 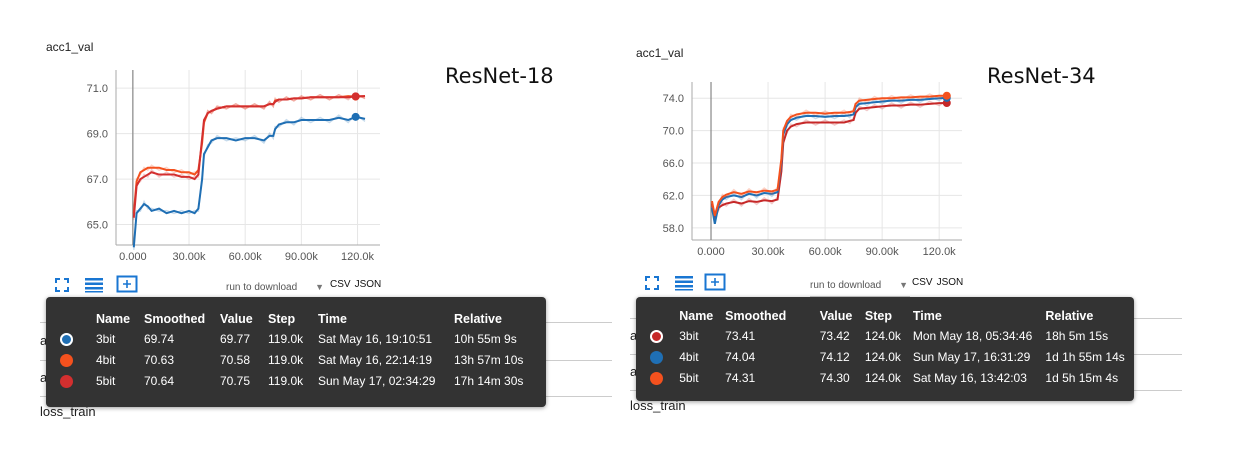 I want to click on x-tick-label: 30.00k, so click(x=769, y=252).